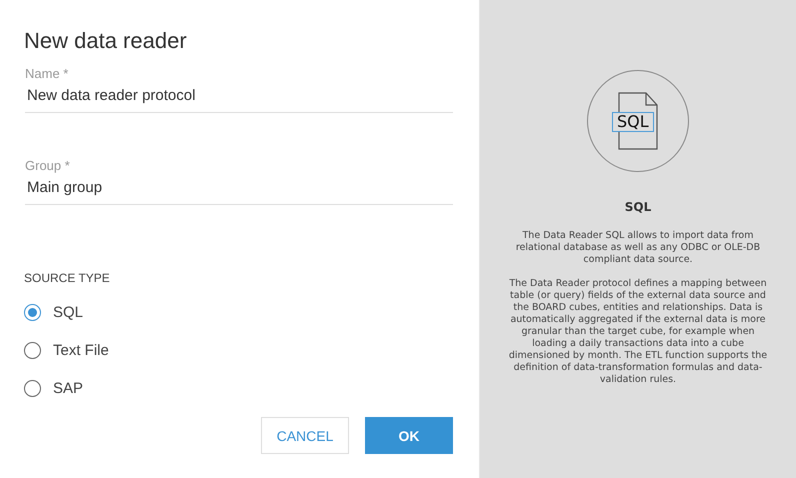 The width and height of the screenshot is (796, 478). I want to click on icon-label: SQL, so click(633, 122).